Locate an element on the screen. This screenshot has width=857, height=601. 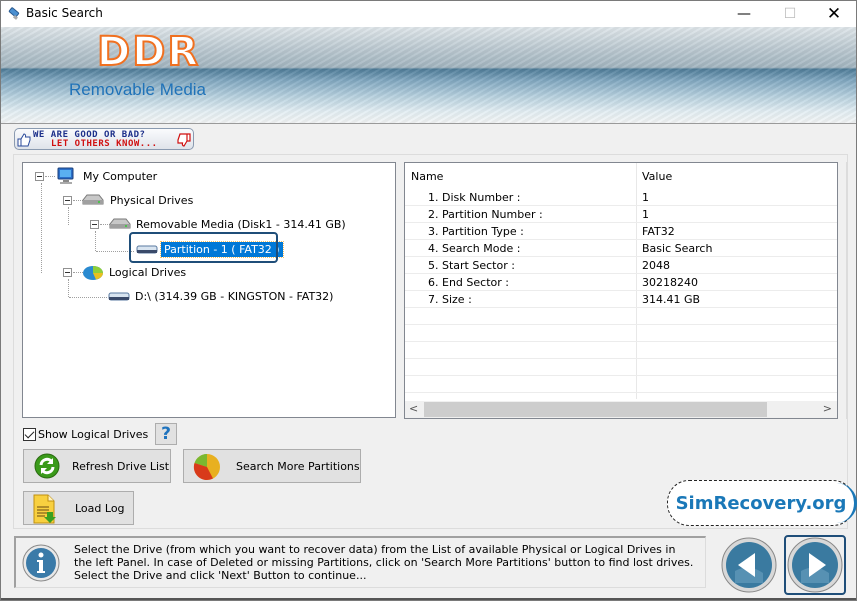
tree-node-physical-drives: Physical Drives is located at coordinates (137, 200).